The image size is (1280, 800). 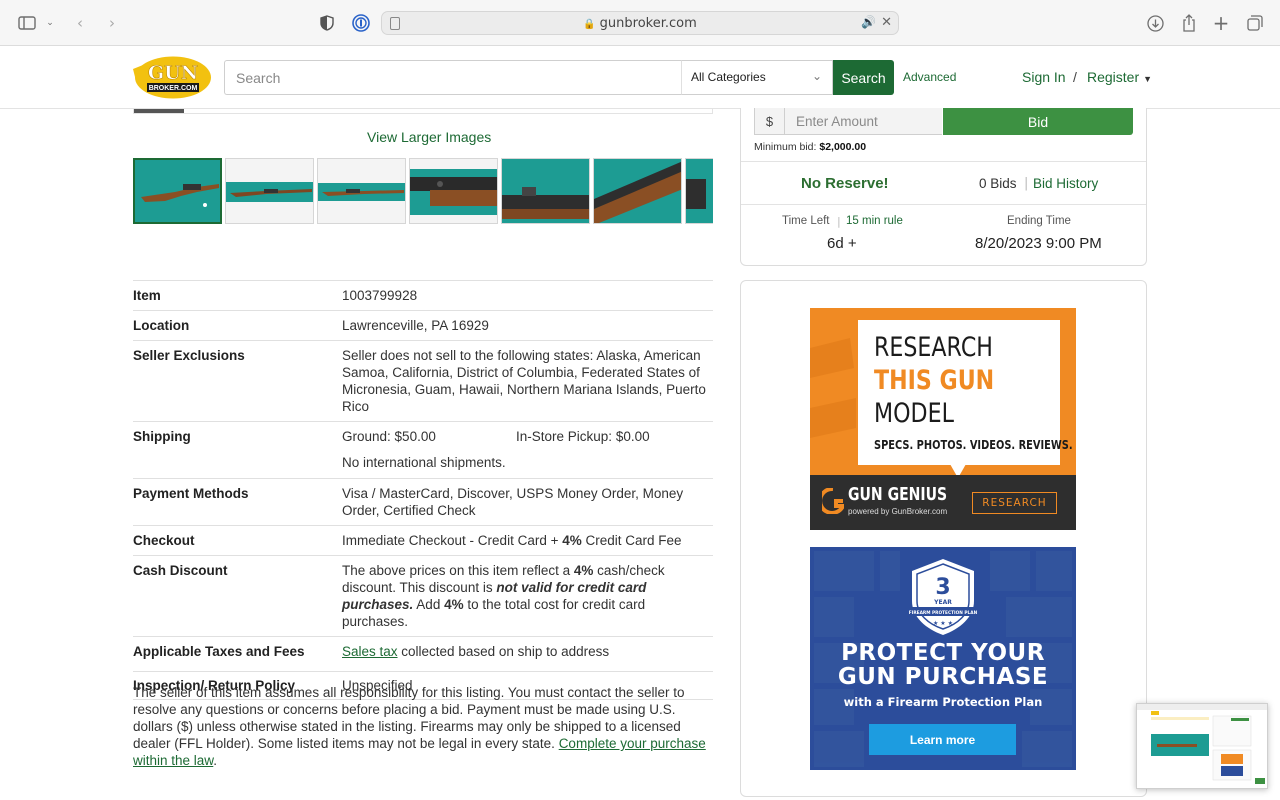 I want to click on speaker-icon: 🔊, so click(x=868, y=22).